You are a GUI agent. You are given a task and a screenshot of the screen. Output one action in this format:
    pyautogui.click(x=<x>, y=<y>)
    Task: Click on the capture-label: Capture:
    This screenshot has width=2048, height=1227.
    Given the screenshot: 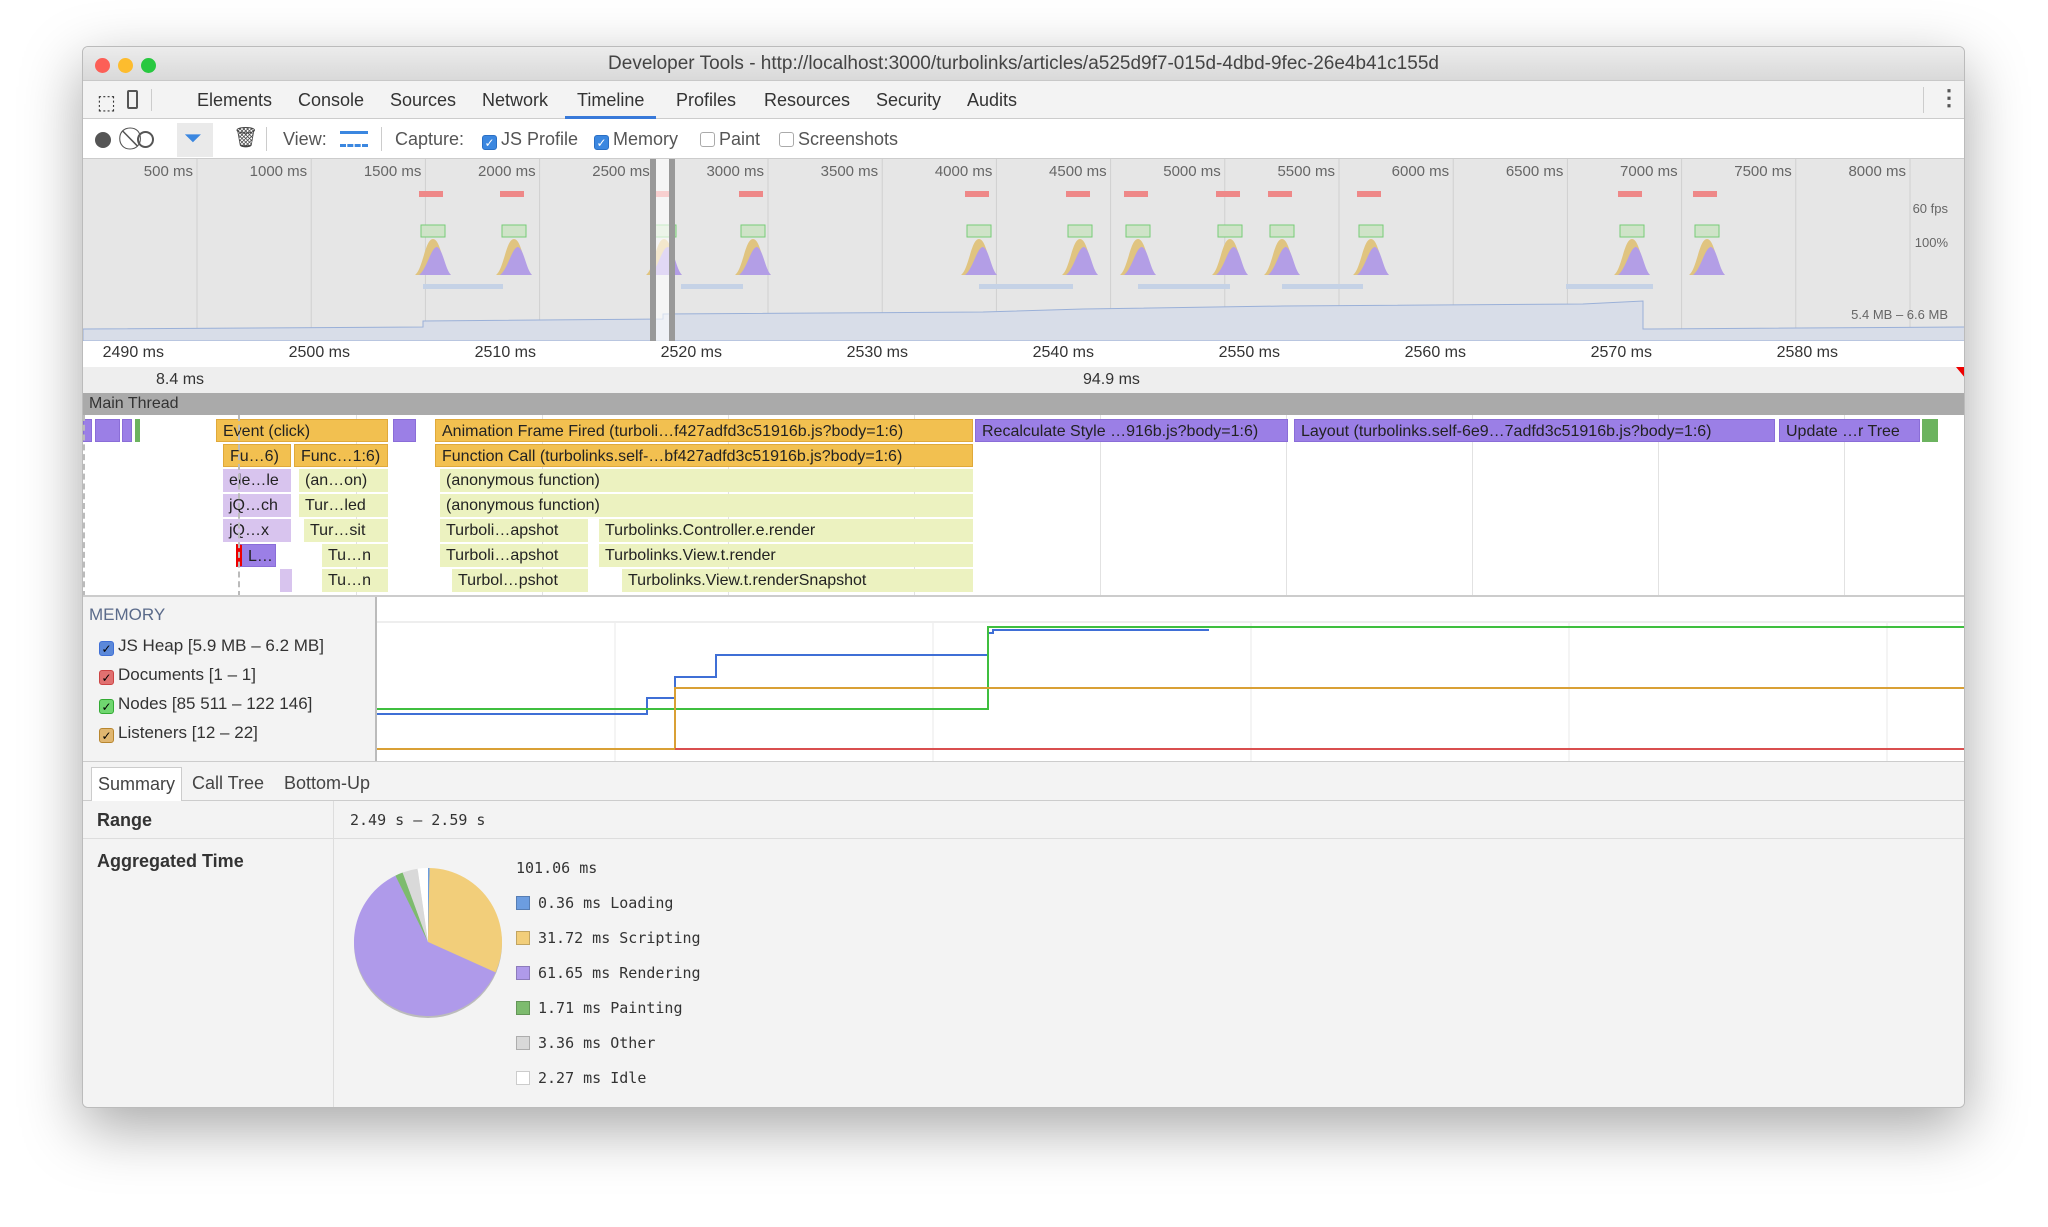 What is the action you would take?
    pyautogui.click(x=430, y=139)
    